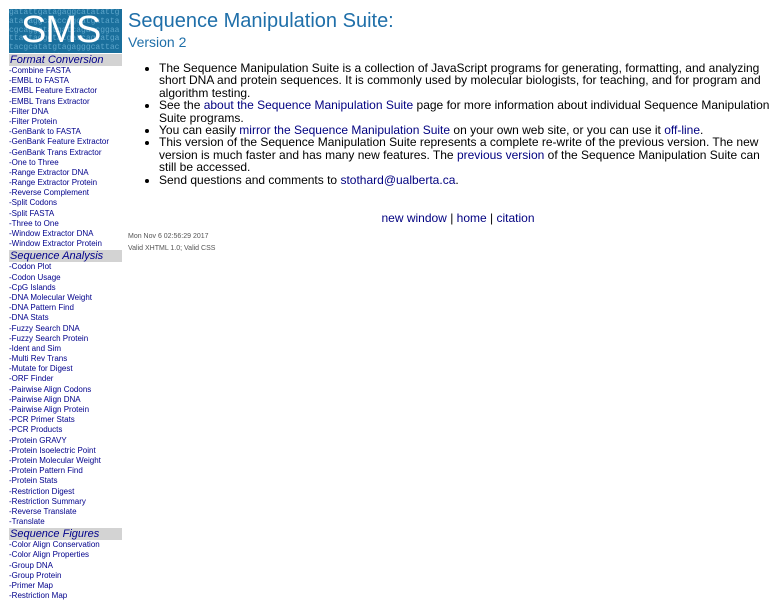  Describe the element at coordinates (46, 470) in the screenshot. I see `sidebar-link: -Protein Pattern Find` at that location.